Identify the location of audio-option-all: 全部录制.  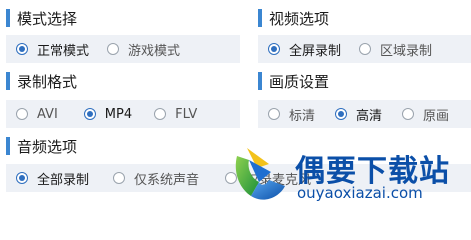
(52, 178).